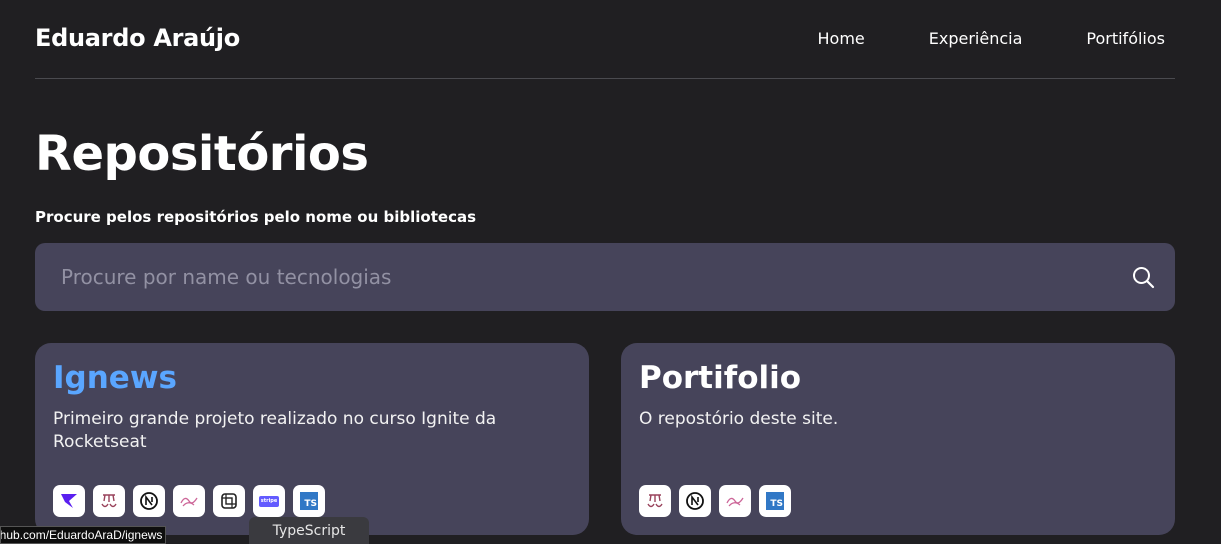 Image resolution: width=1221 pixels, height=544 pixels. Describe the element at coordinates (841, 38) in the screenshot. I see `nav-home: Home` at that location.